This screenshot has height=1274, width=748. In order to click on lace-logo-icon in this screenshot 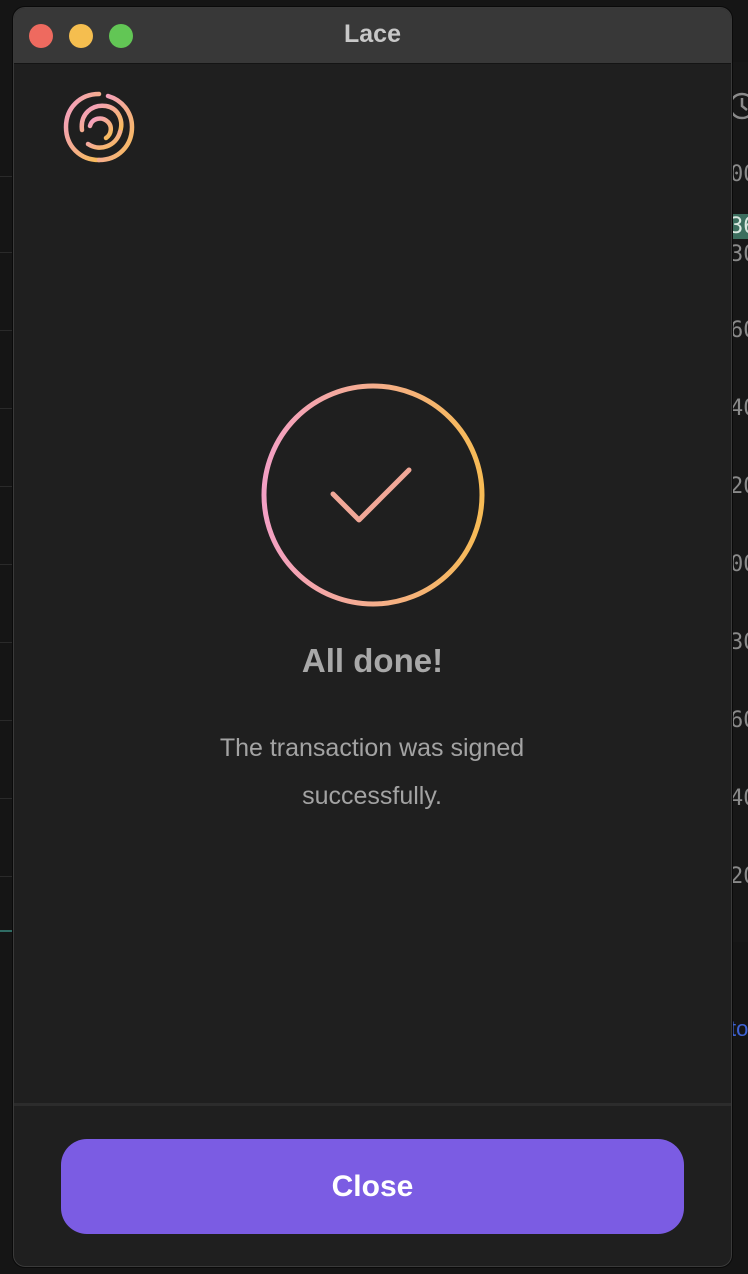, I will do `click(99, 127)`.